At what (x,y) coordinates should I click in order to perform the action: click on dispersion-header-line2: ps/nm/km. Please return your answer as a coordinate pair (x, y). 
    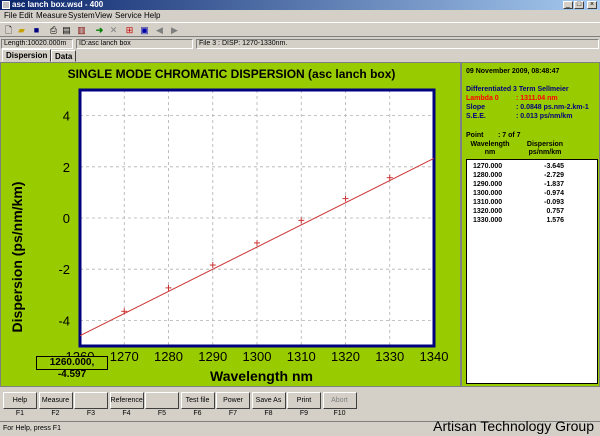
    Looking at the image, I should click on (545, 152).